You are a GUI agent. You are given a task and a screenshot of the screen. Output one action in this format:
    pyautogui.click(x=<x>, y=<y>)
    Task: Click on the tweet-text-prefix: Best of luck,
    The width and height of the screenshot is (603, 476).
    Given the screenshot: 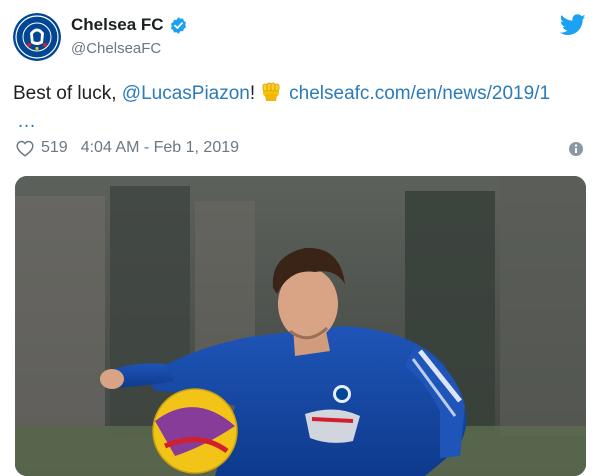 What is the action you would take?
    pyautogui.click(x=67, y=93)
    